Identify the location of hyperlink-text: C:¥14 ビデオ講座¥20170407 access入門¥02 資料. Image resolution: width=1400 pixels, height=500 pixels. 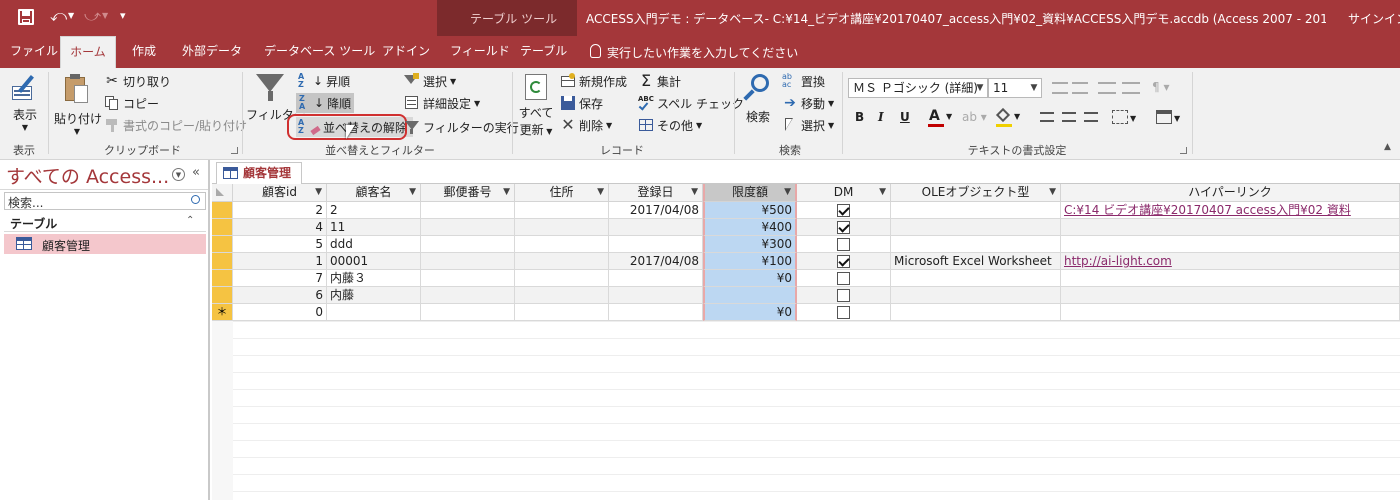
(1207, 210).